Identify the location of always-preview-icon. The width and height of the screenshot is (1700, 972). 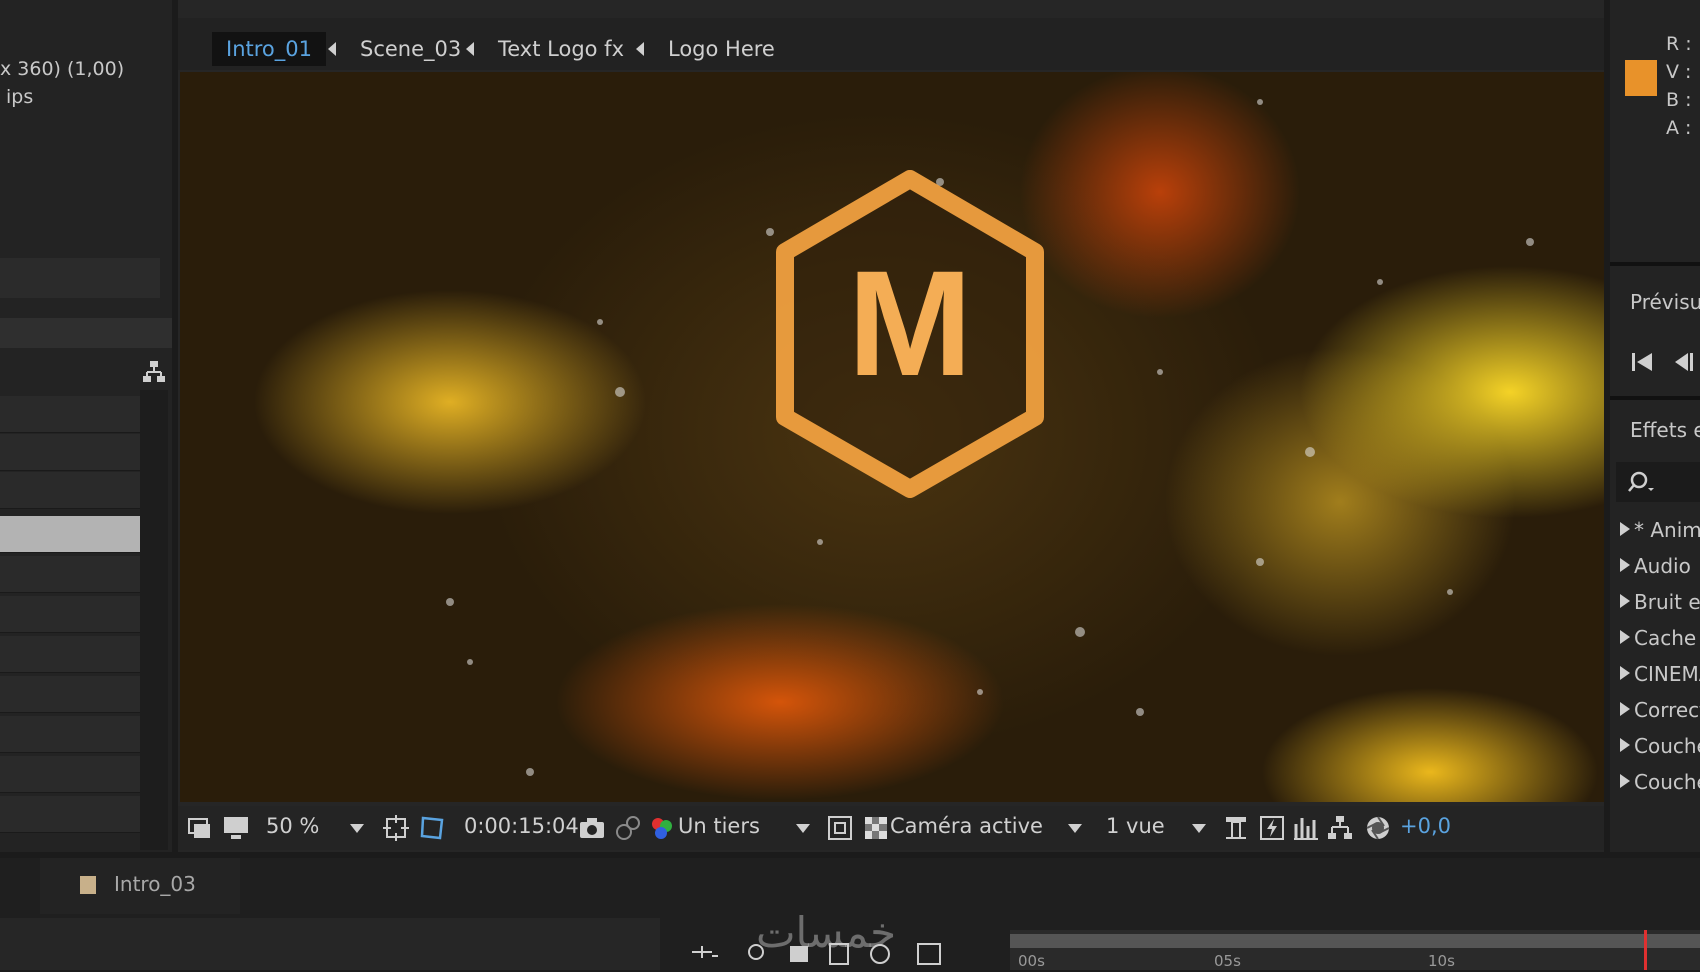
(200, 828).